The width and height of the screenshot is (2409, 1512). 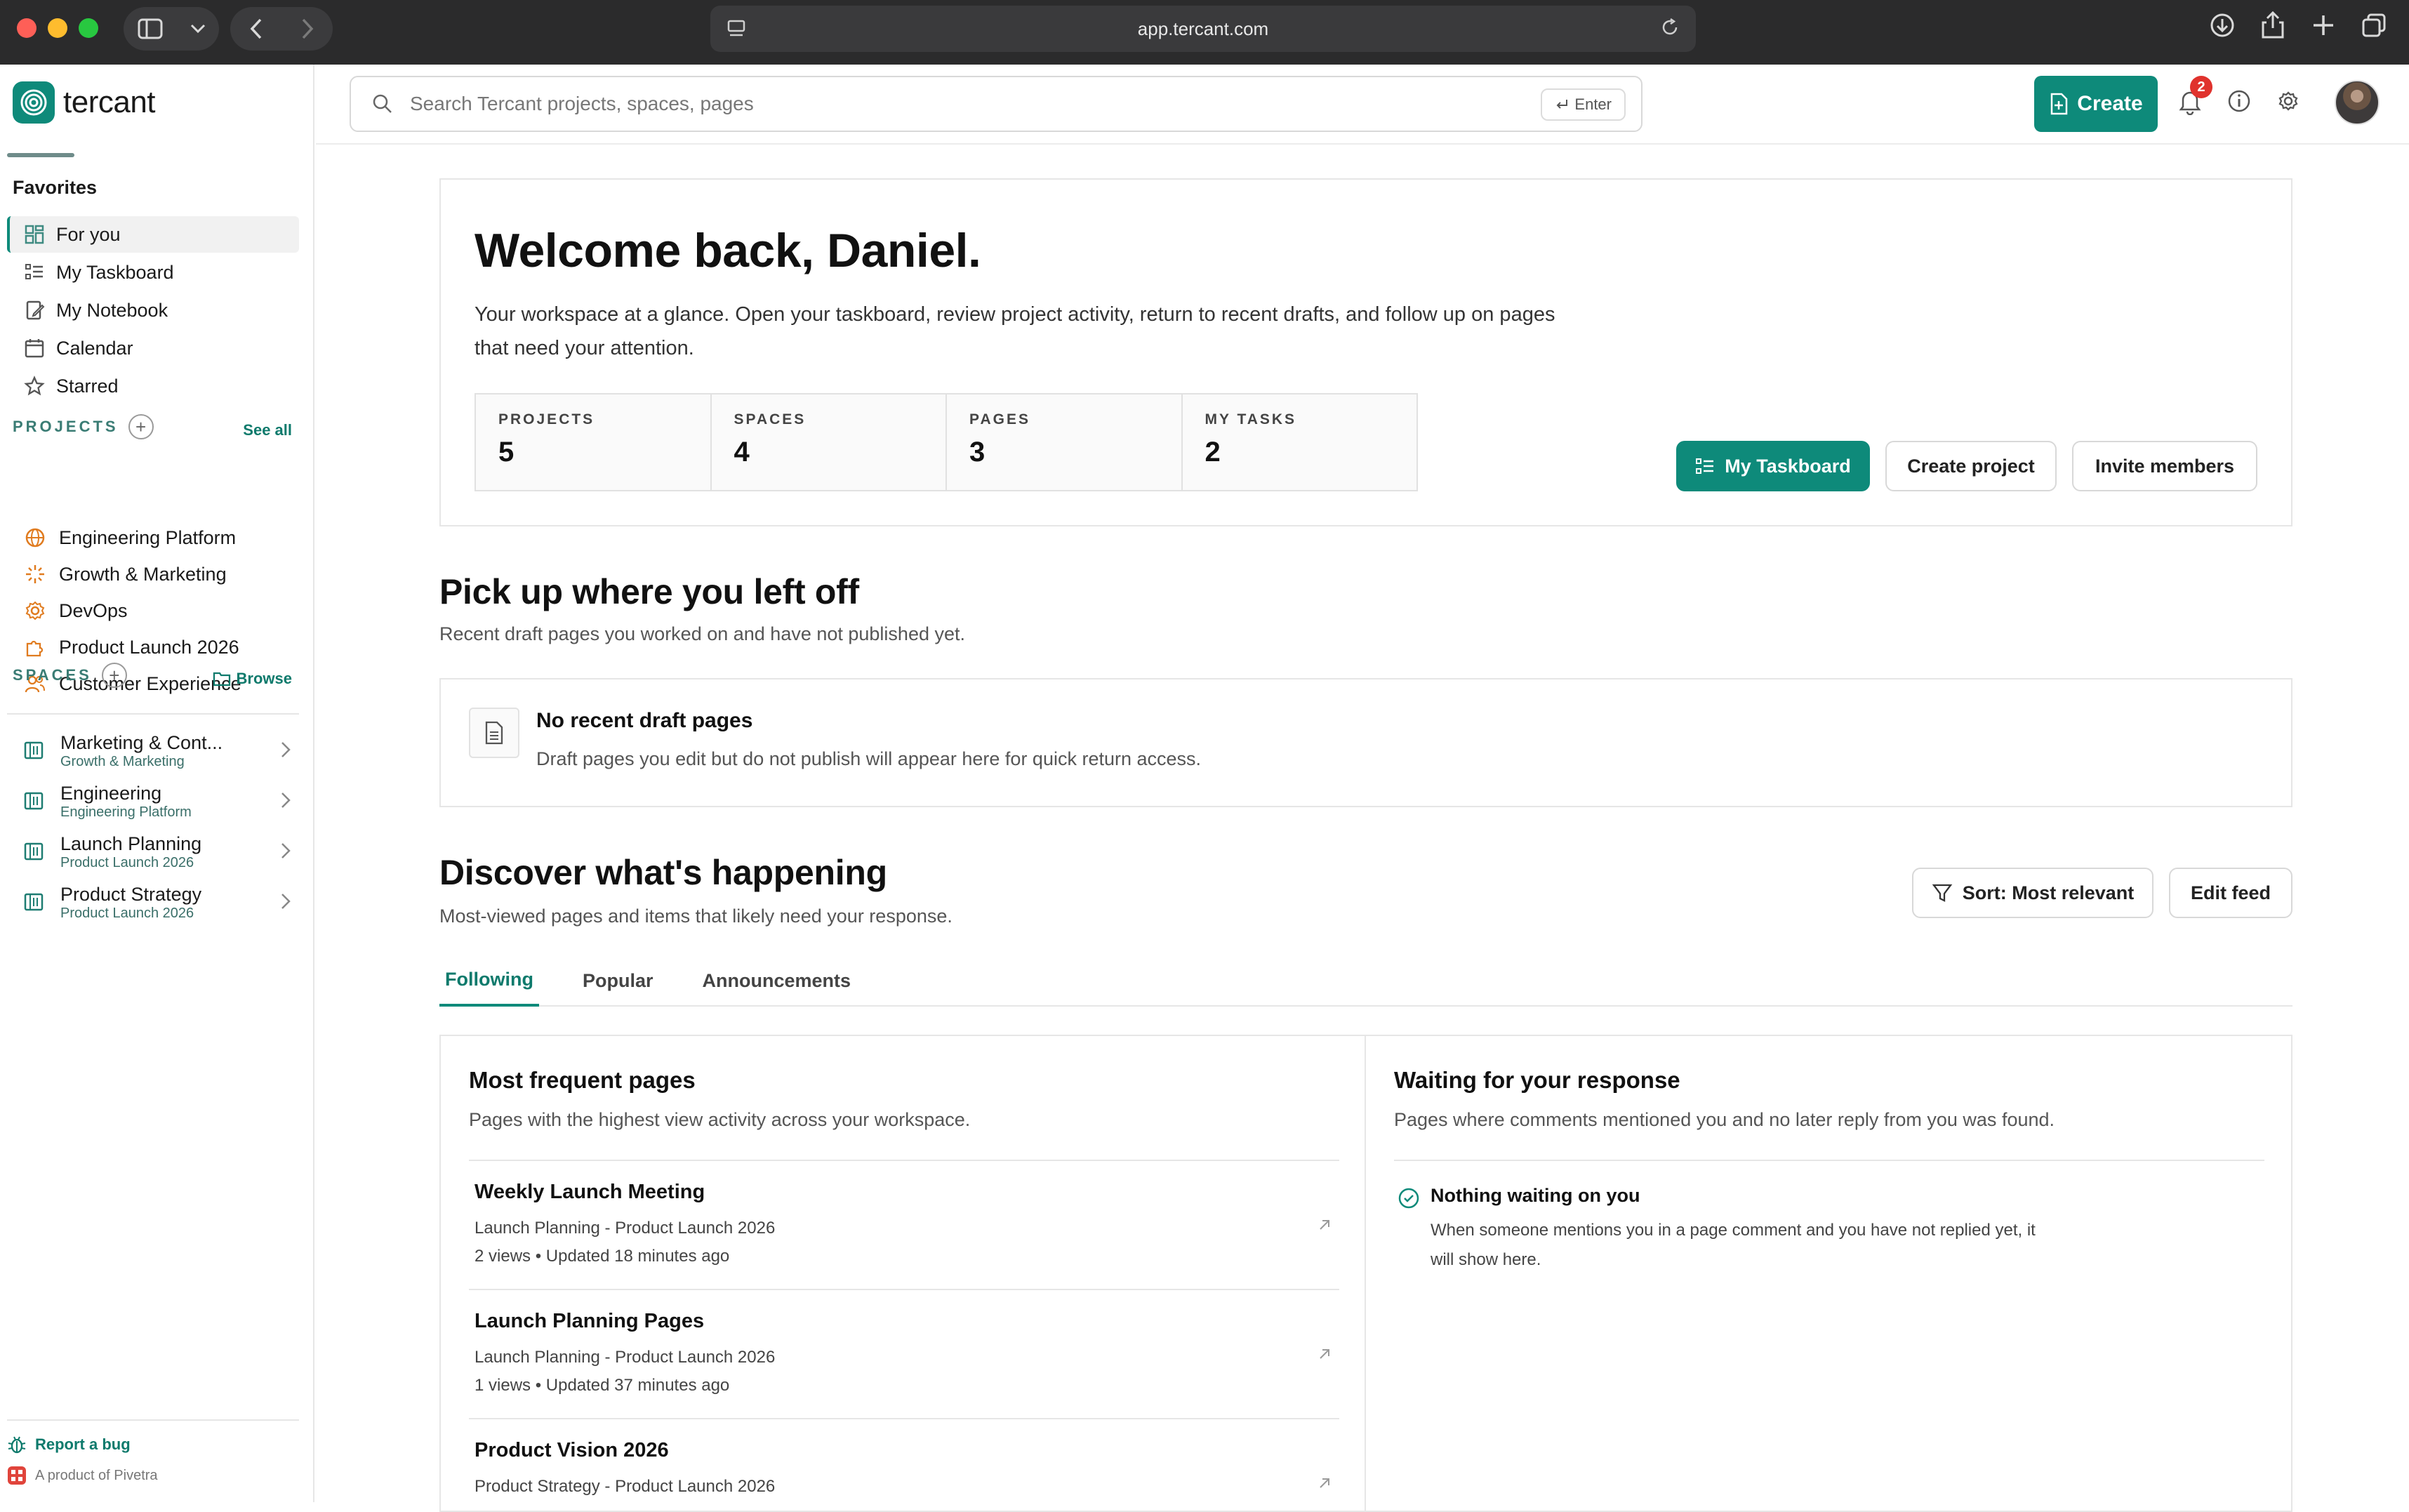 I want to click on back-icon, so click(x=256, y=28).